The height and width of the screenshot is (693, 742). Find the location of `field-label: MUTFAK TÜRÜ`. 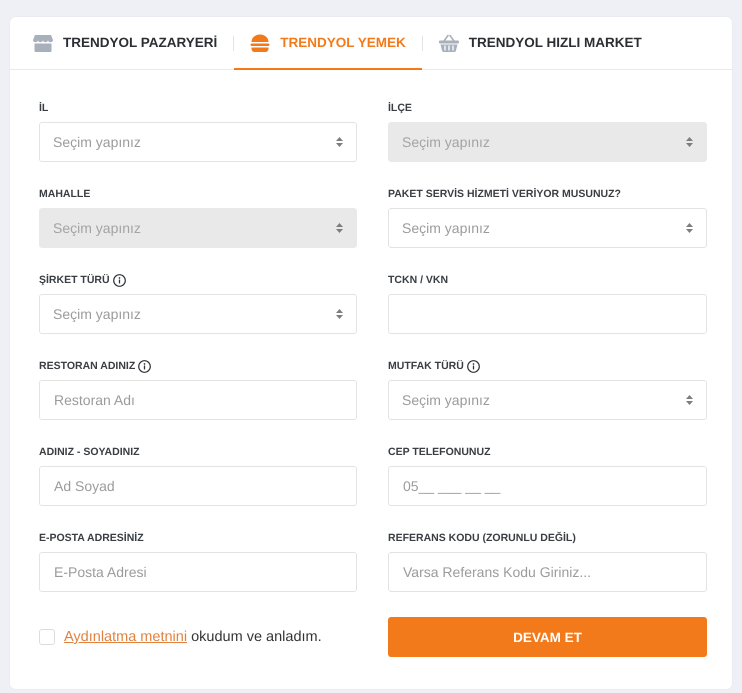

field-label: MUTFAK TÜRÜ is located at coordinates (426, 366).